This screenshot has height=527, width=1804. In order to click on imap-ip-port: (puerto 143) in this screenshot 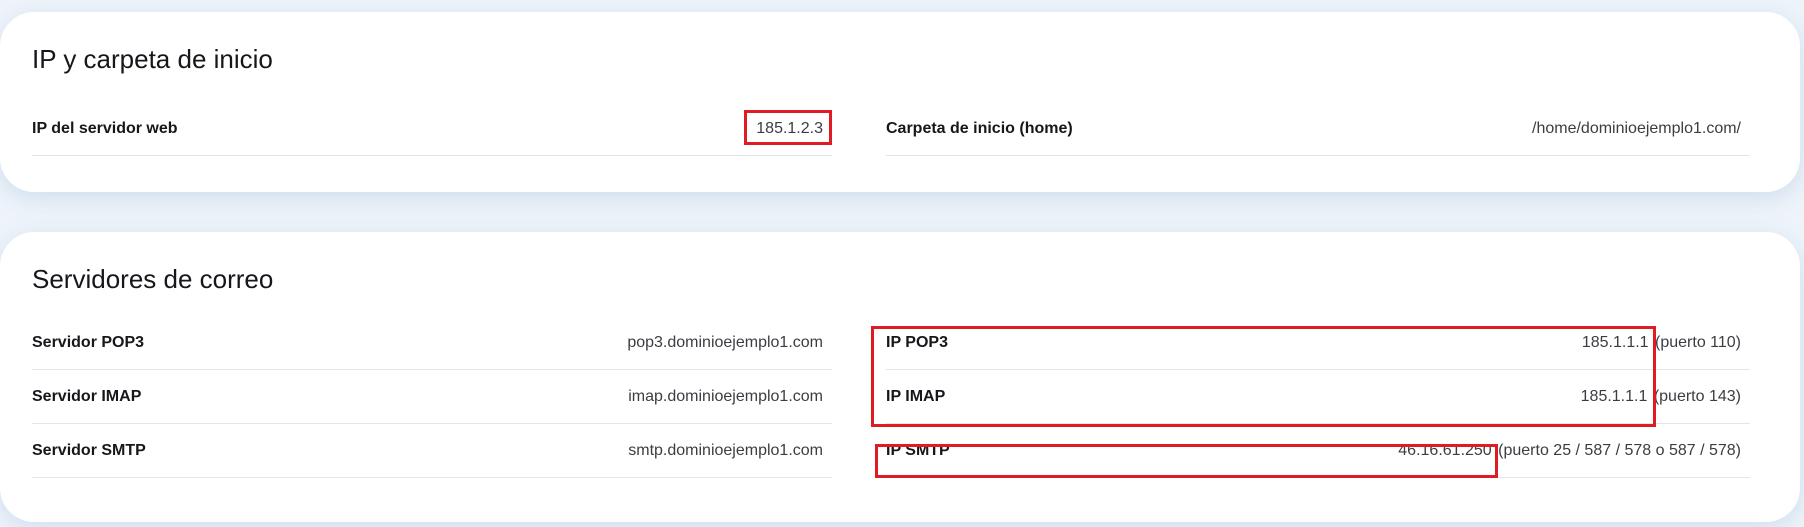, I will do `click(1697, 396)`.